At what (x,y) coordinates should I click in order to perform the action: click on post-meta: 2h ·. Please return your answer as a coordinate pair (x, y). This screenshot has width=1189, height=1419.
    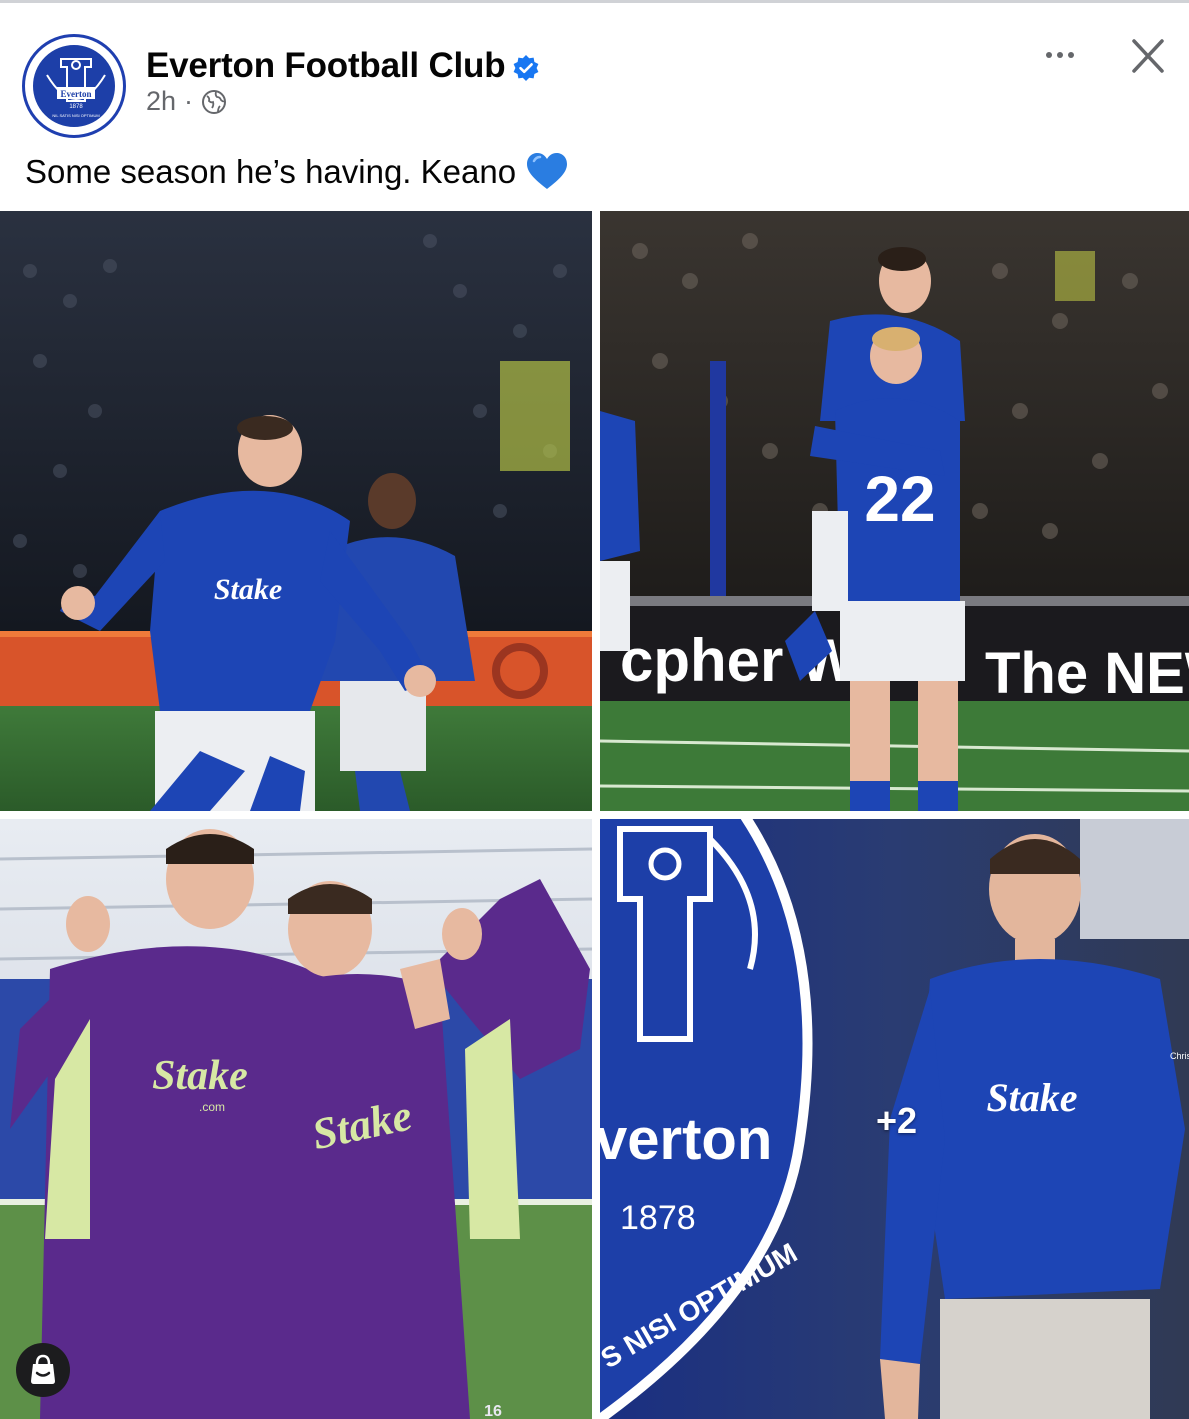
    Looking at the image, I should click on (186, 101).